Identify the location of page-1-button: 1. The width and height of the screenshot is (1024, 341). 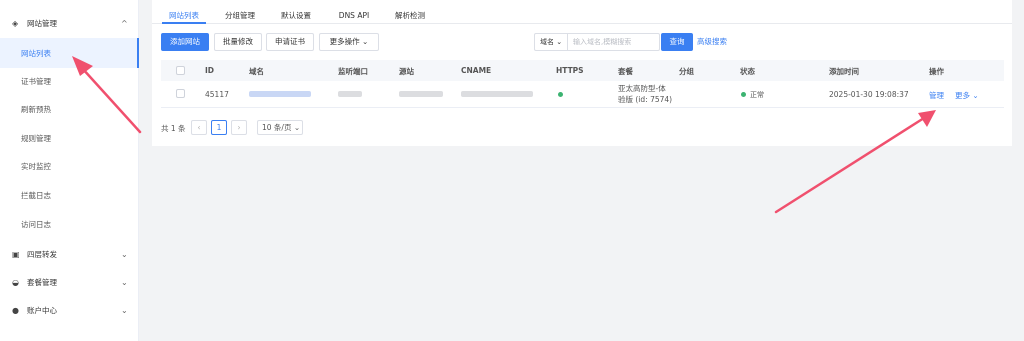
(219, 127).